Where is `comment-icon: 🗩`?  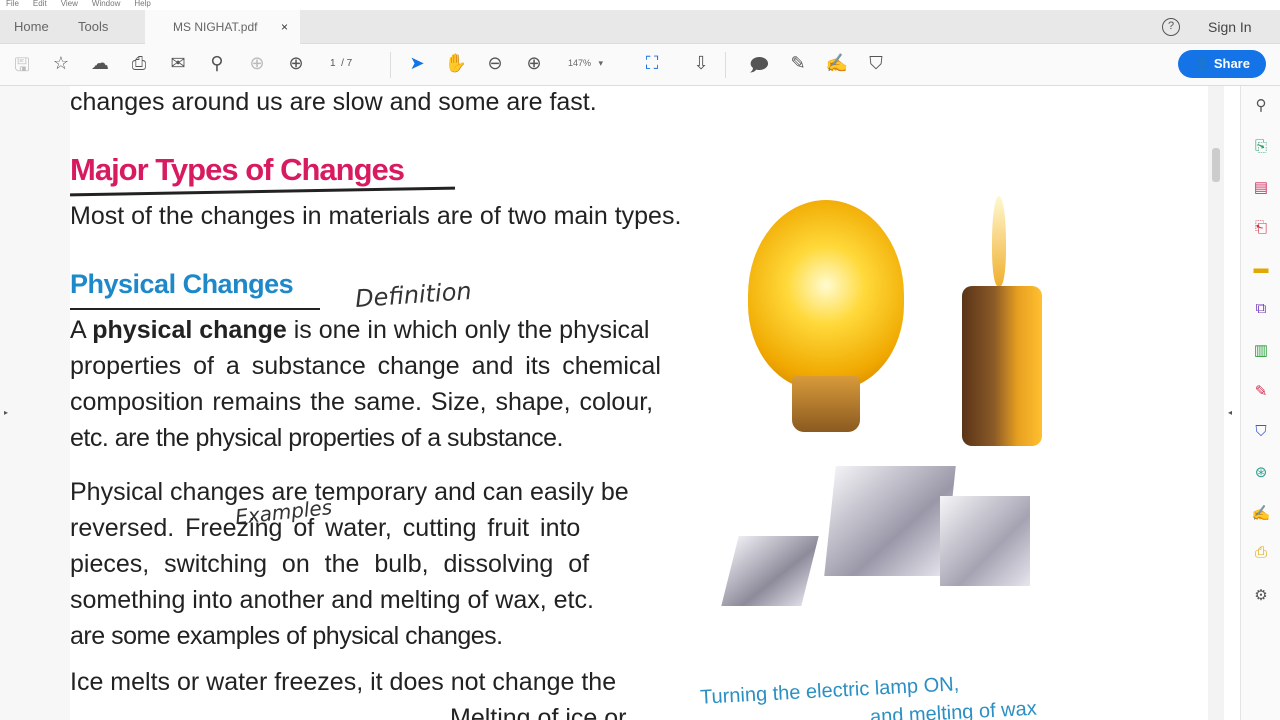 comment-icon: 🗩 is located at coordinates (759, 68).